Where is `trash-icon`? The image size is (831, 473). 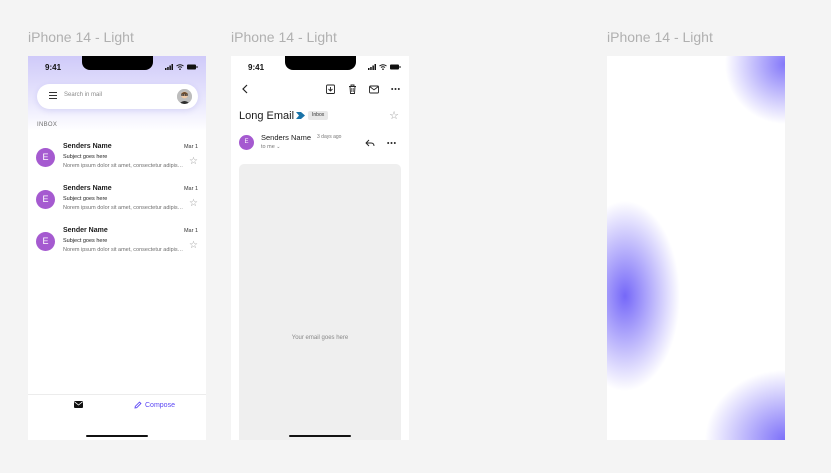 trash-icon is located at coordinates (352, 89).